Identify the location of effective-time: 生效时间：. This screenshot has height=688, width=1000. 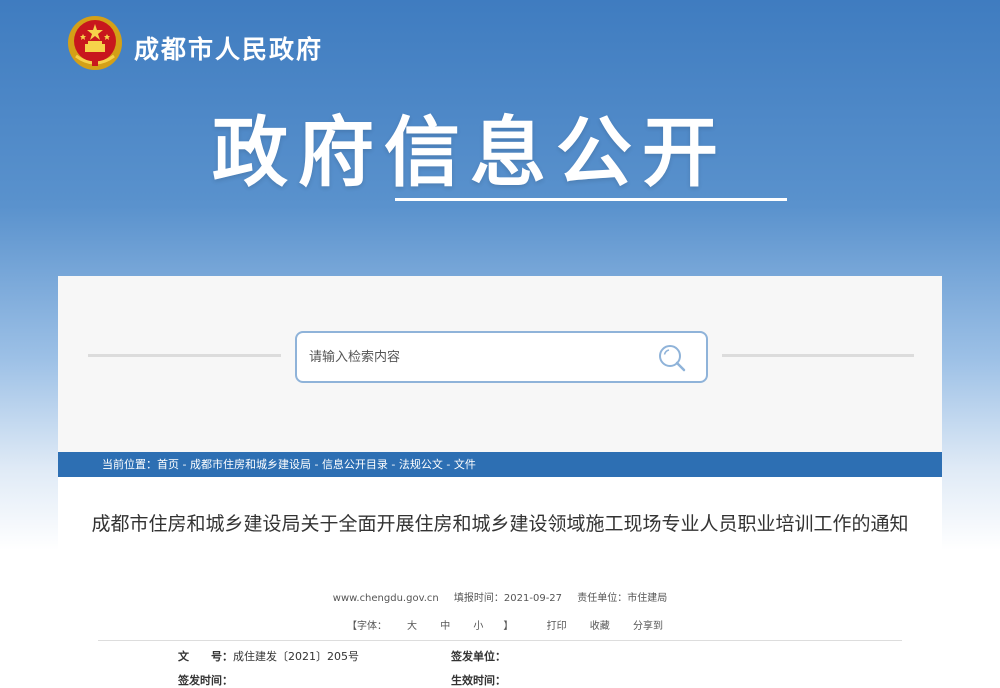
(478, 678).